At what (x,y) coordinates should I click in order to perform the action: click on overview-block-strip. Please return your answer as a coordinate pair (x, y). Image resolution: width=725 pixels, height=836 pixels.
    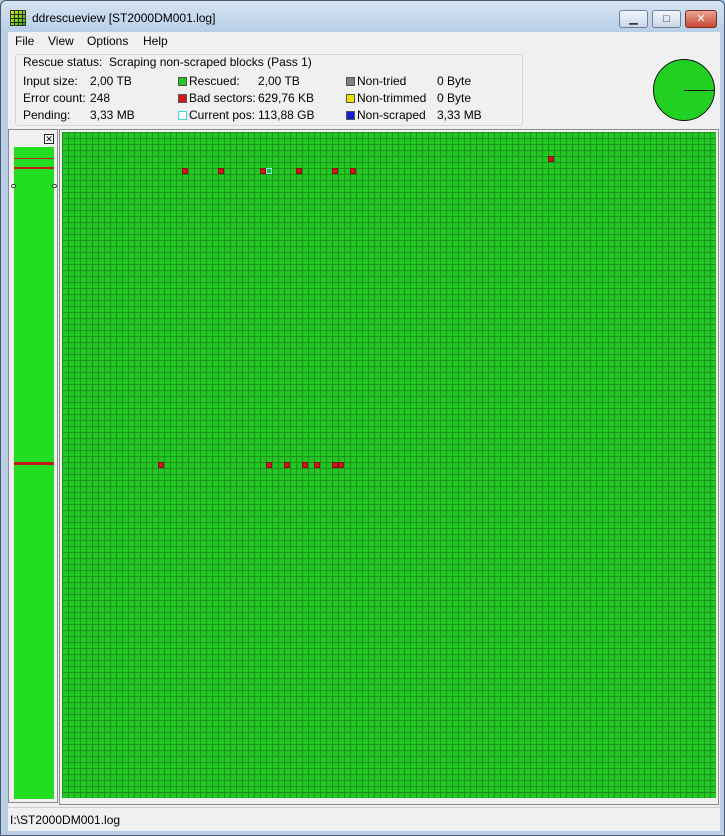
    Looking at the image, I should click on (34, 473).